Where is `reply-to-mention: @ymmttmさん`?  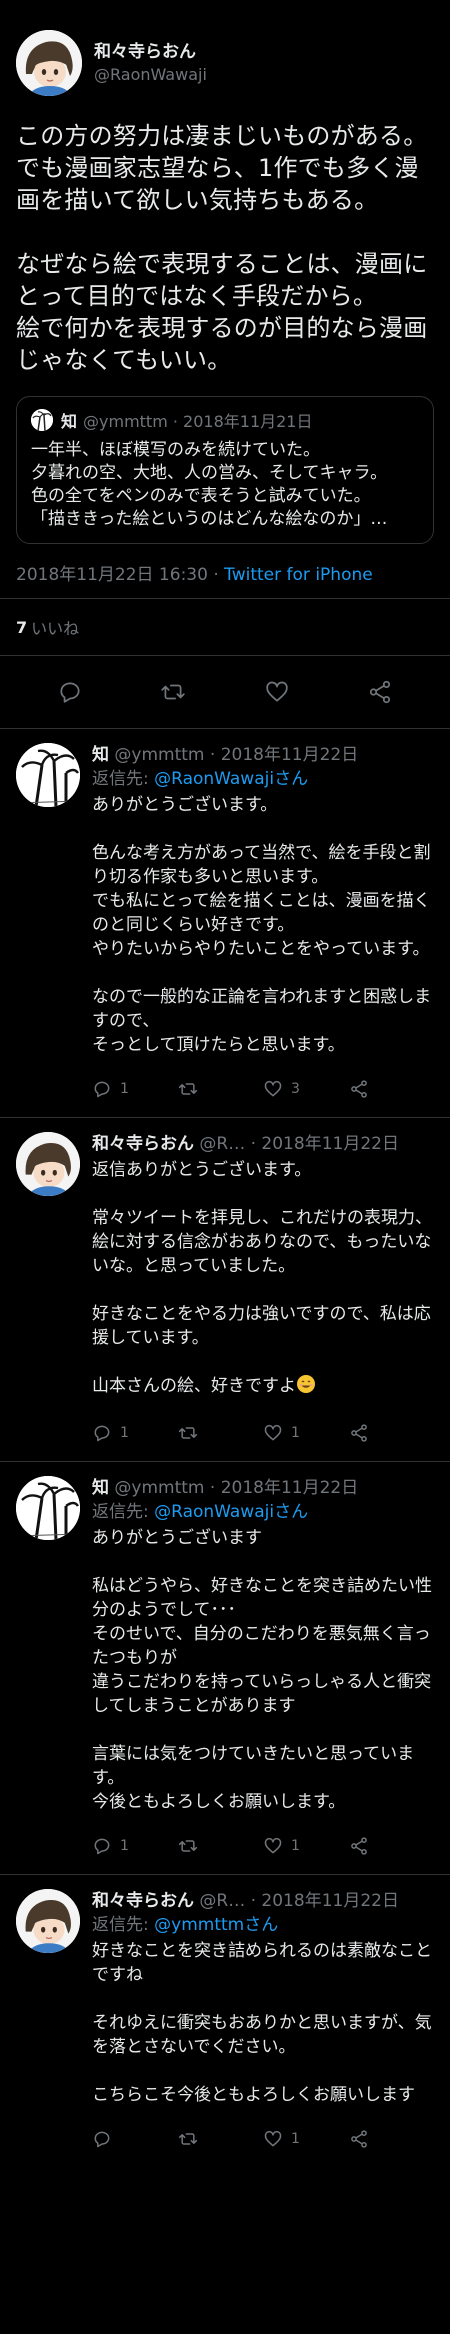 reply-to-mention: @ymmttmさん is located at coordinates (216, 1925).